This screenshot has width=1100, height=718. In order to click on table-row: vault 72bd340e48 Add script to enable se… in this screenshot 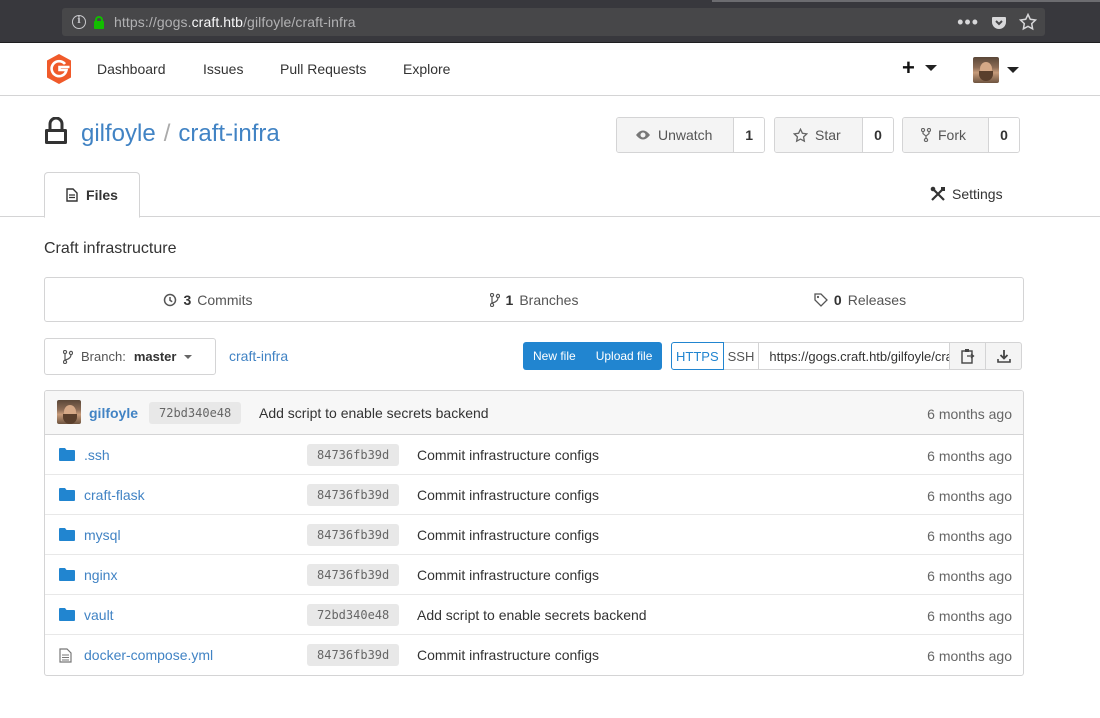, I will do `click(534, 615)`.